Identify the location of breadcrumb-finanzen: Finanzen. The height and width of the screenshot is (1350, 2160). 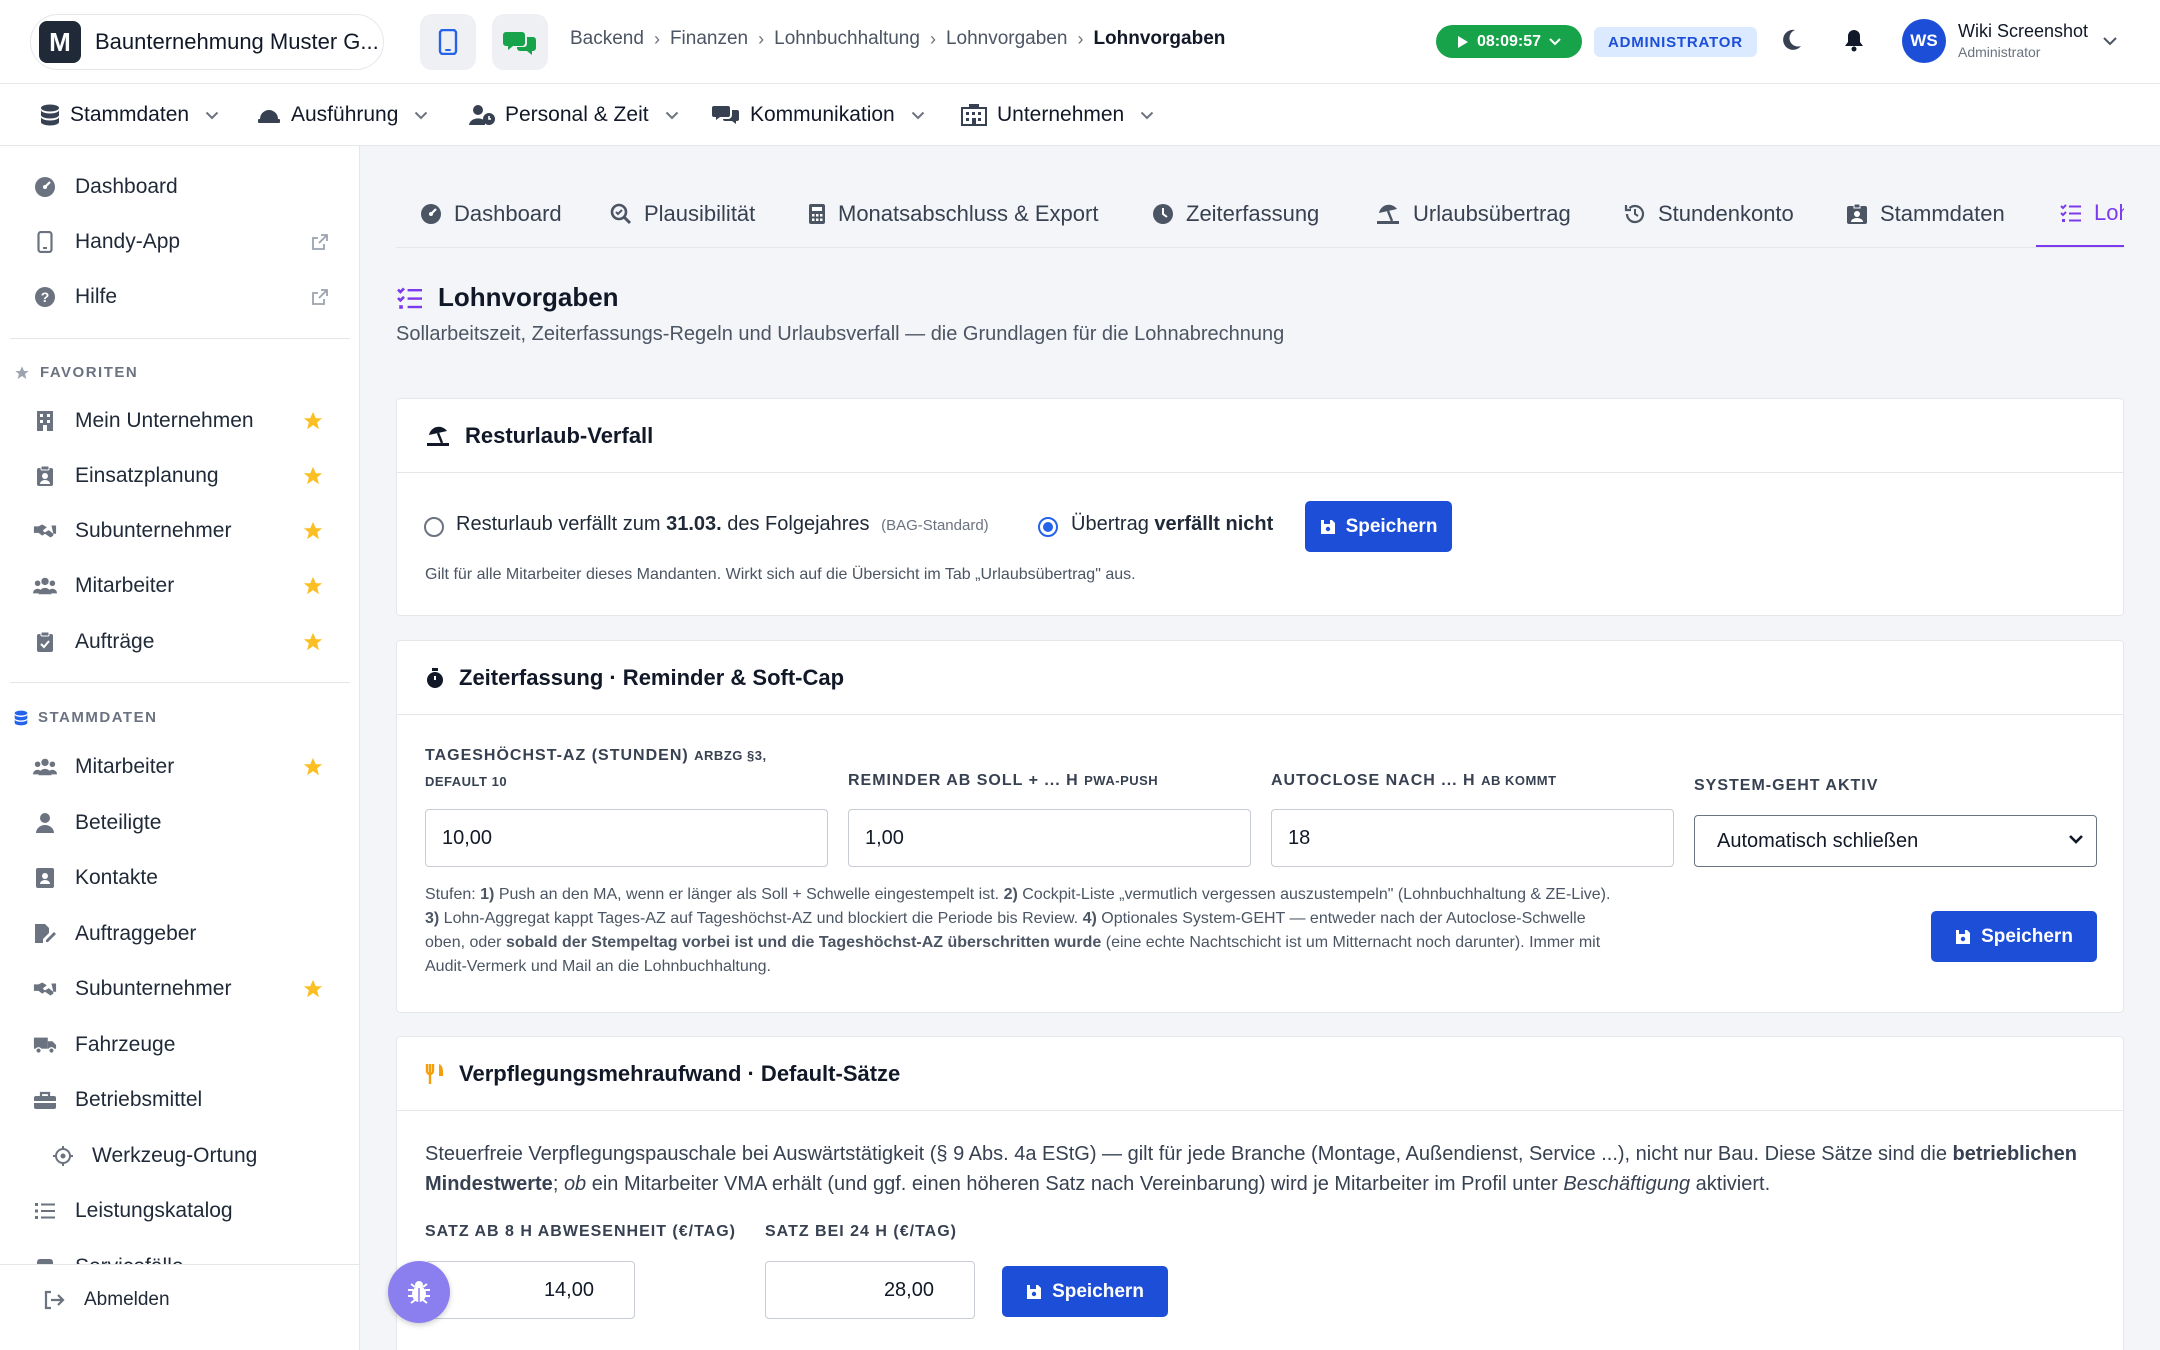
(709, 39).